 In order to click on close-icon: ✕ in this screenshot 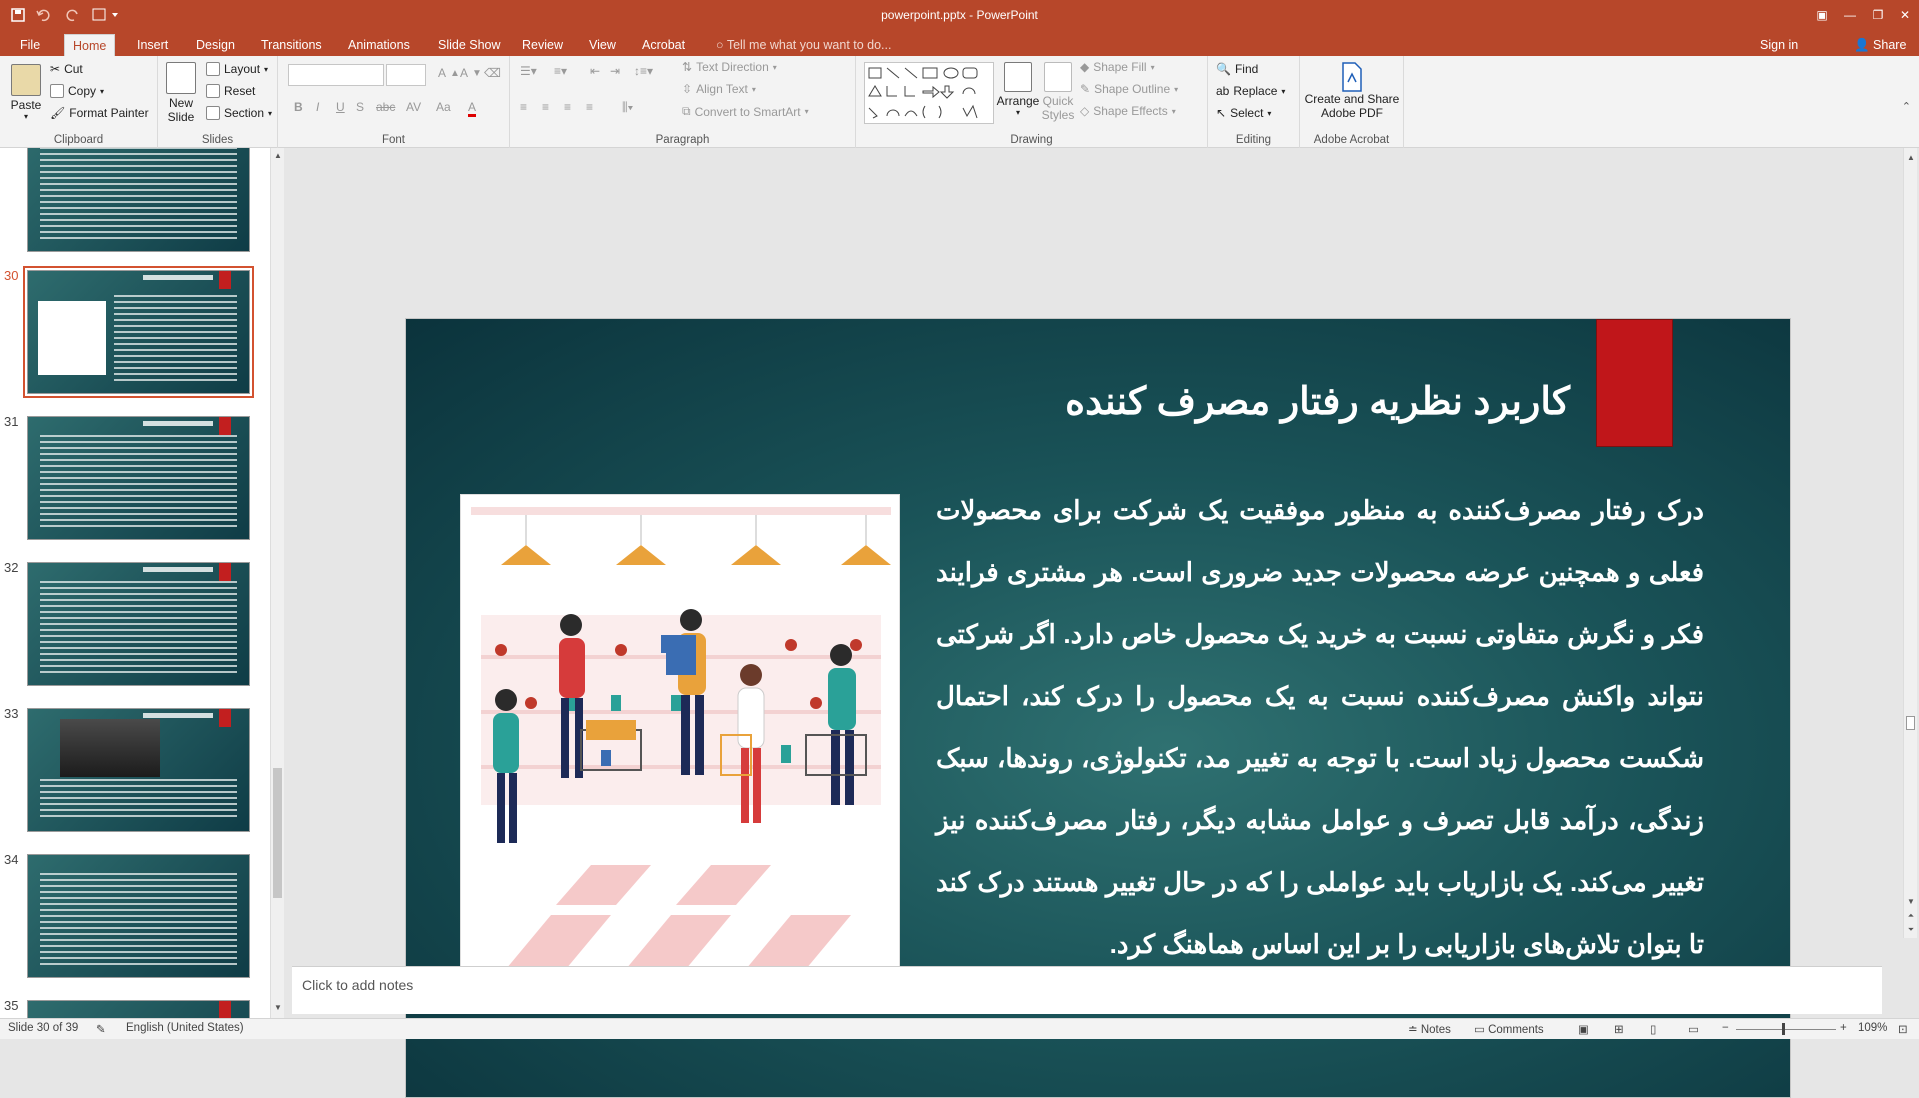, I will do `click(1905, 15)`.